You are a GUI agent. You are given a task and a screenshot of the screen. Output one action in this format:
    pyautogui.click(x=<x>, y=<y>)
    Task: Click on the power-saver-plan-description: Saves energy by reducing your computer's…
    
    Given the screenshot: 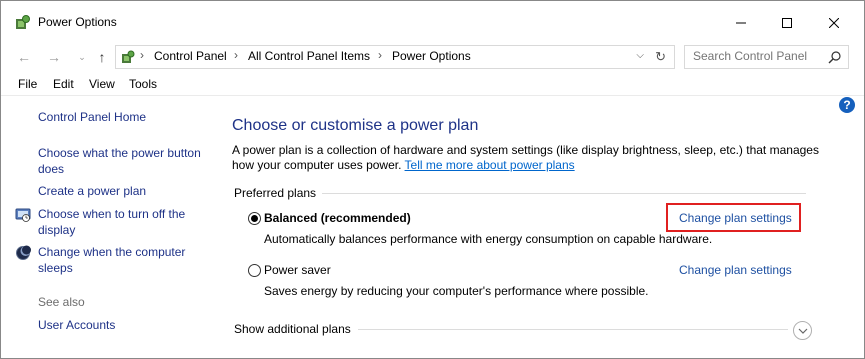 What is the action you would take?
    pyautogui.click(x=456, y=291)
    